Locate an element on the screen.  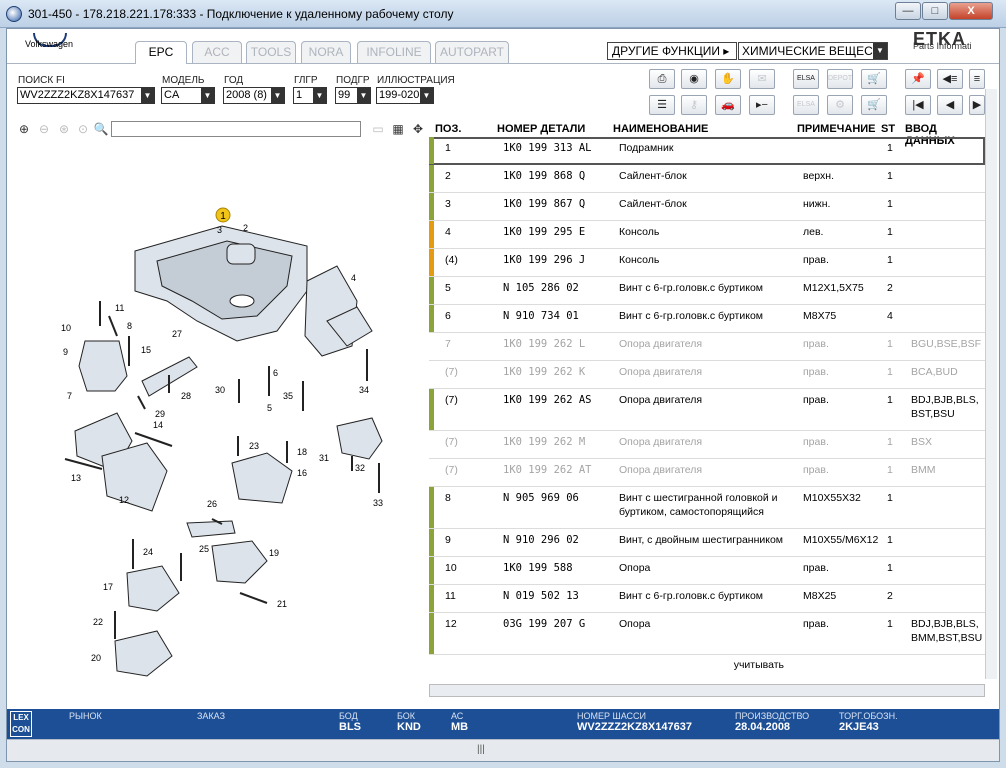
tab-epc: EPC is located at coordinates (161, 52).